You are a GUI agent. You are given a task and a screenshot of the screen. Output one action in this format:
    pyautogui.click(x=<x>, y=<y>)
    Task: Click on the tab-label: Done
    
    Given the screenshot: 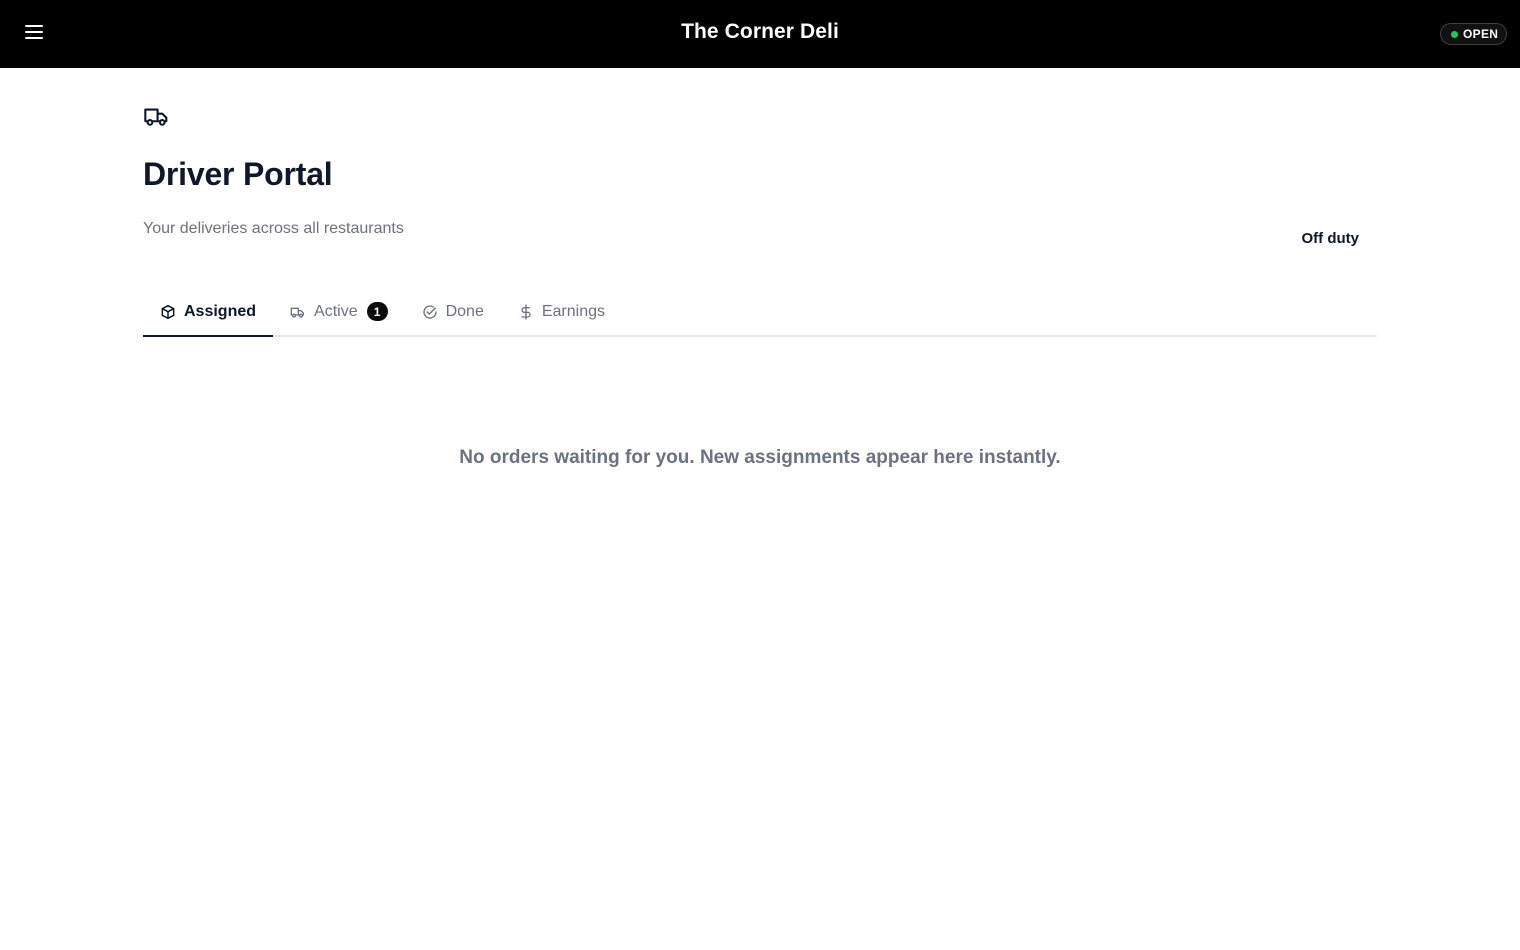 What is the action you would take?
    pyautogui.click(x=464, y=311)
    